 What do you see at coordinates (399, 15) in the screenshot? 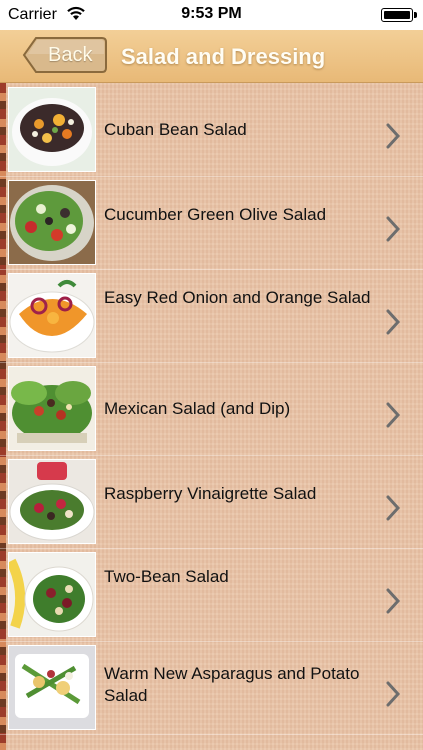
I see `battery-icon` at bounding box center [399, 15].